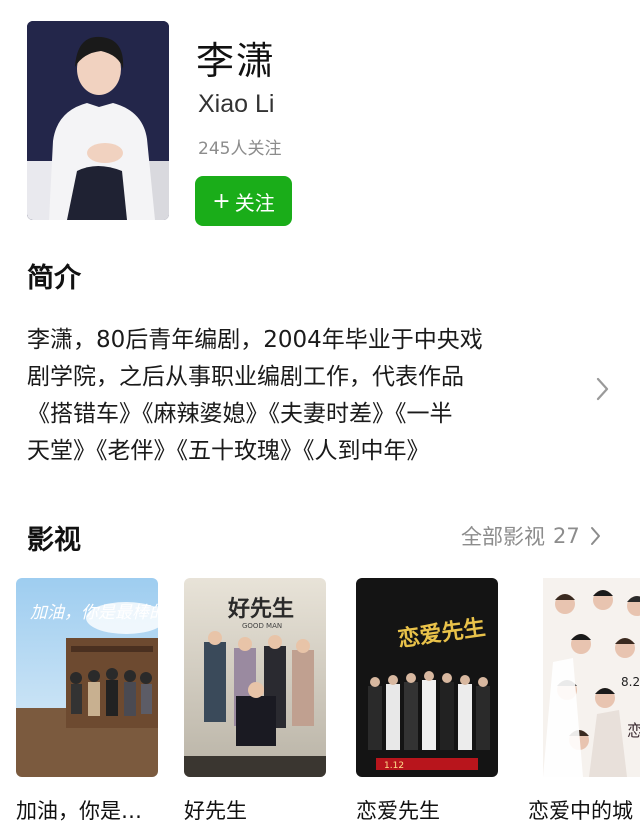  I want to click on poster-subtitle-text: GOOD MAN, so click(262, 626).